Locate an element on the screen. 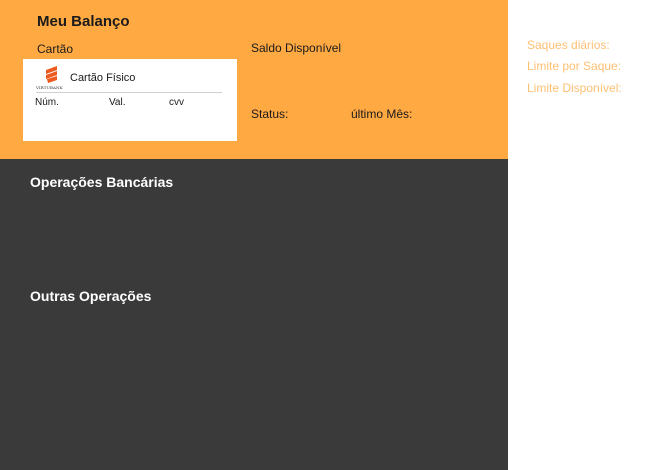  last-month-label: último Mês: is located at coordinates (382, 114).